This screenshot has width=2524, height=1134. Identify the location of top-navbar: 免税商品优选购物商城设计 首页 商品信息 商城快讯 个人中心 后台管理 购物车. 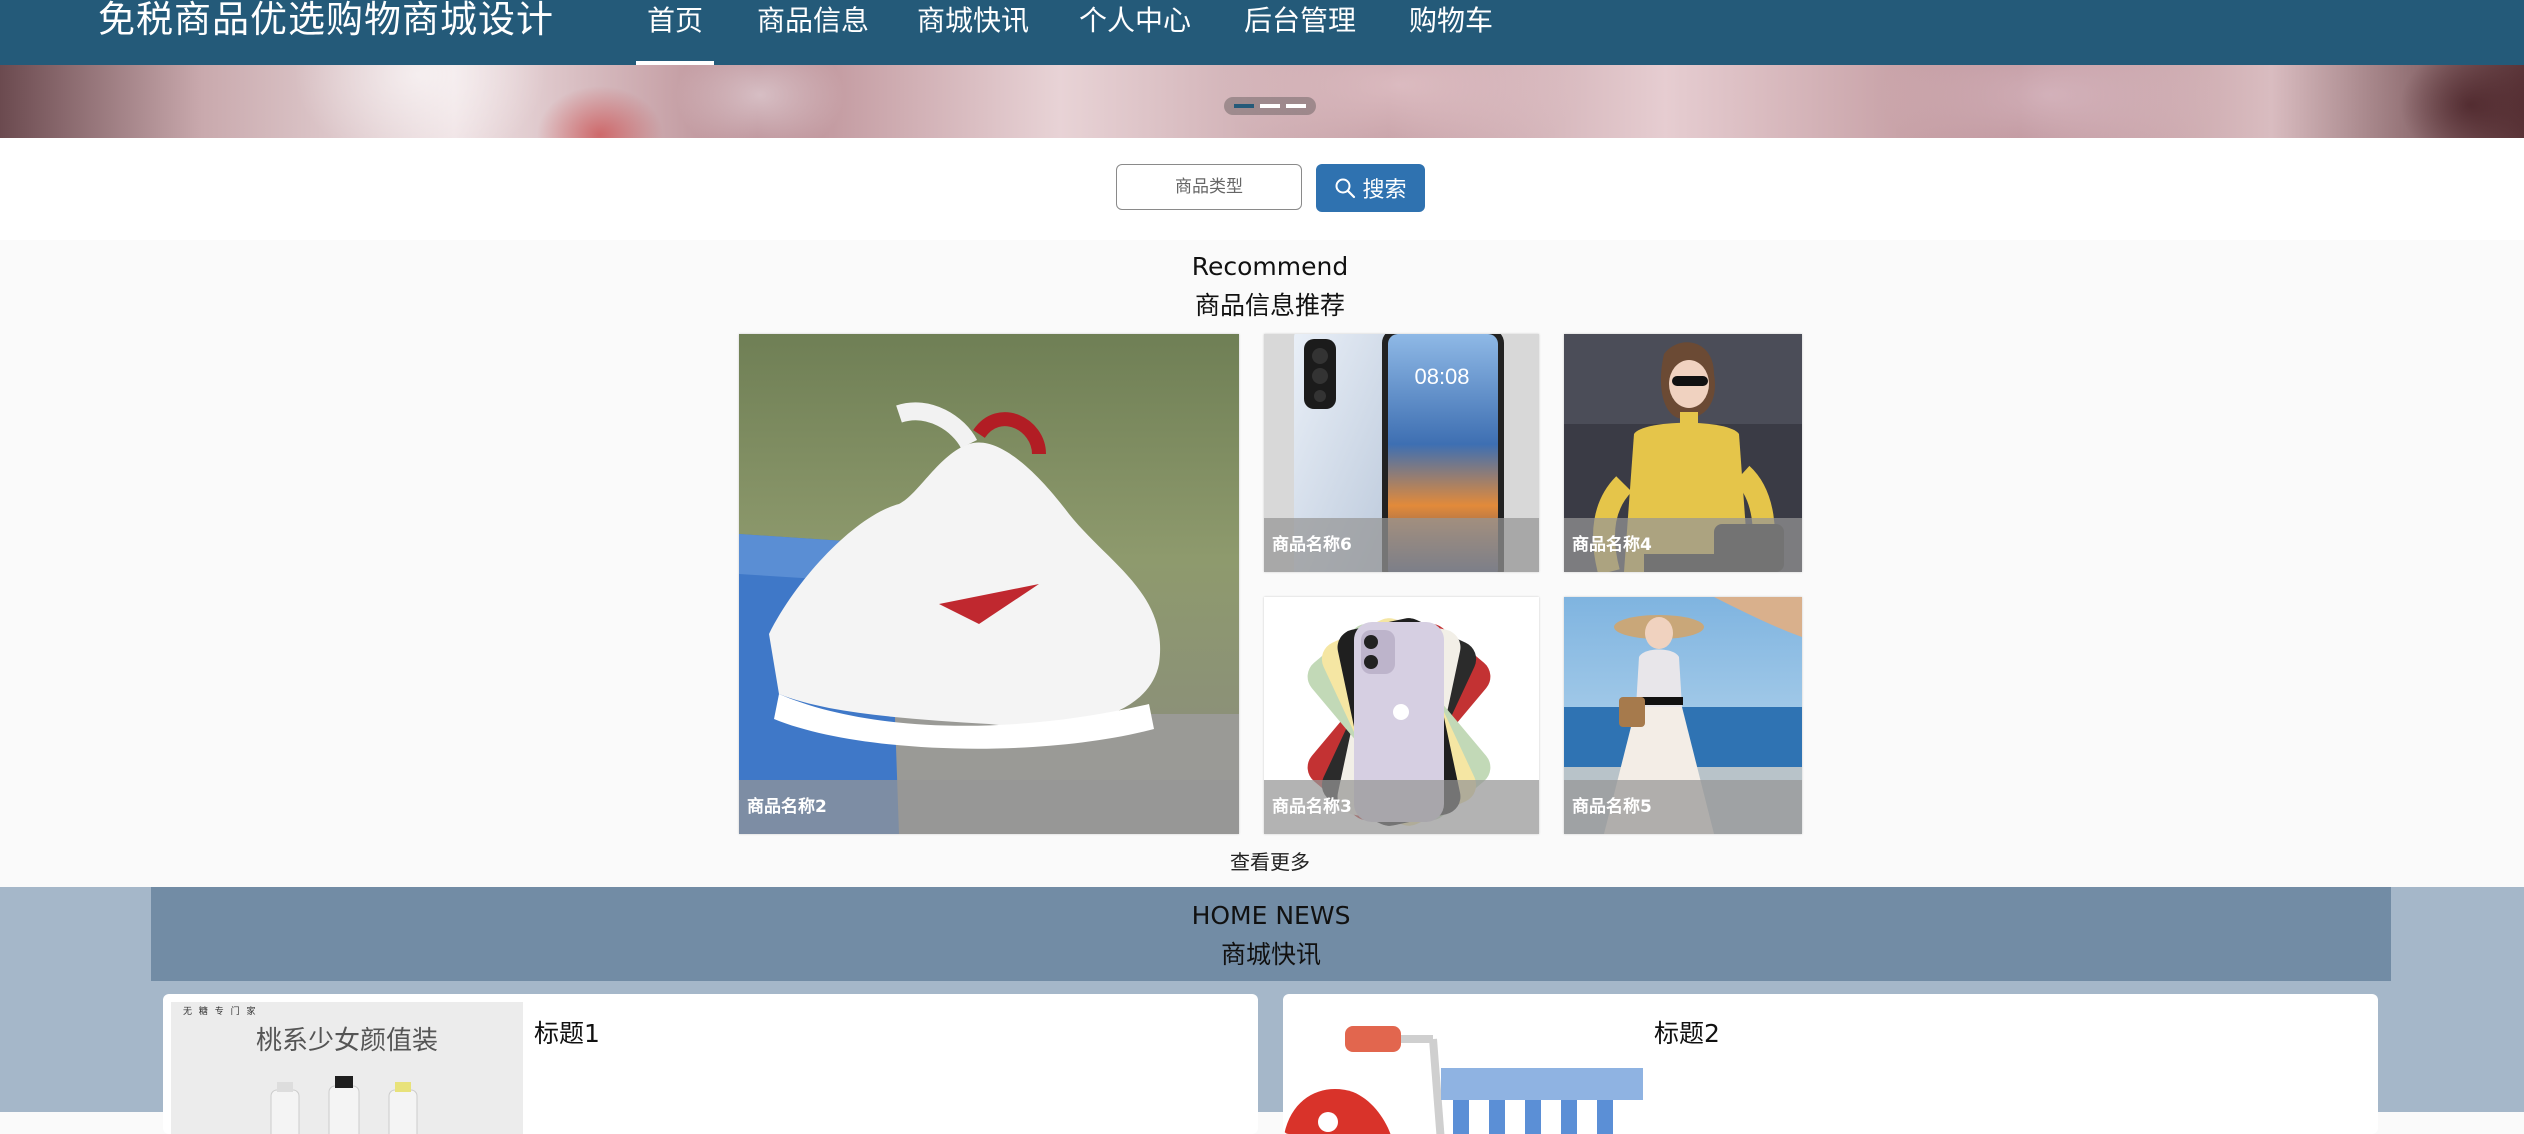
(1262, 32).